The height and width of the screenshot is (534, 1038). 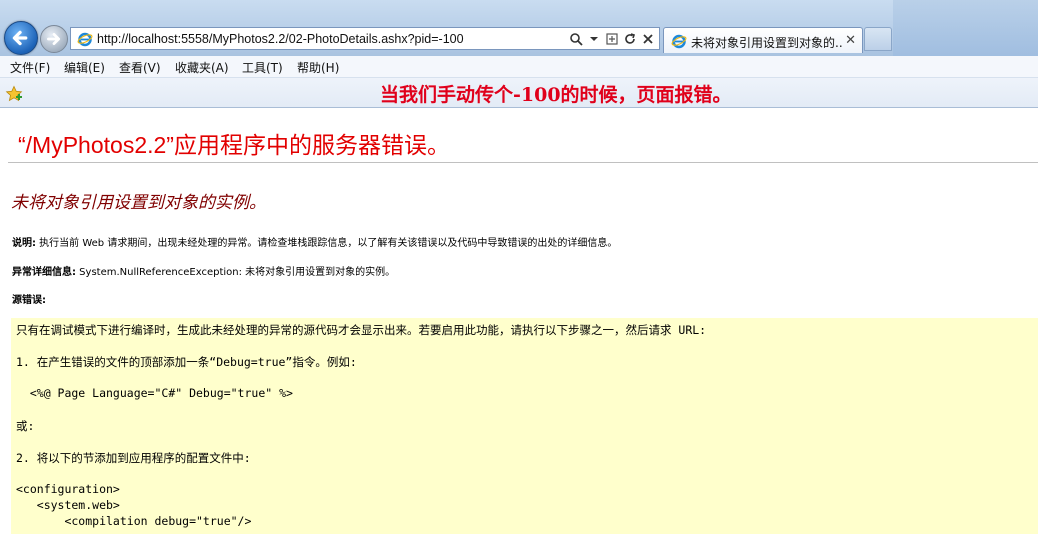 I want to click on code-line: 或:, so click(x=25, y=426).